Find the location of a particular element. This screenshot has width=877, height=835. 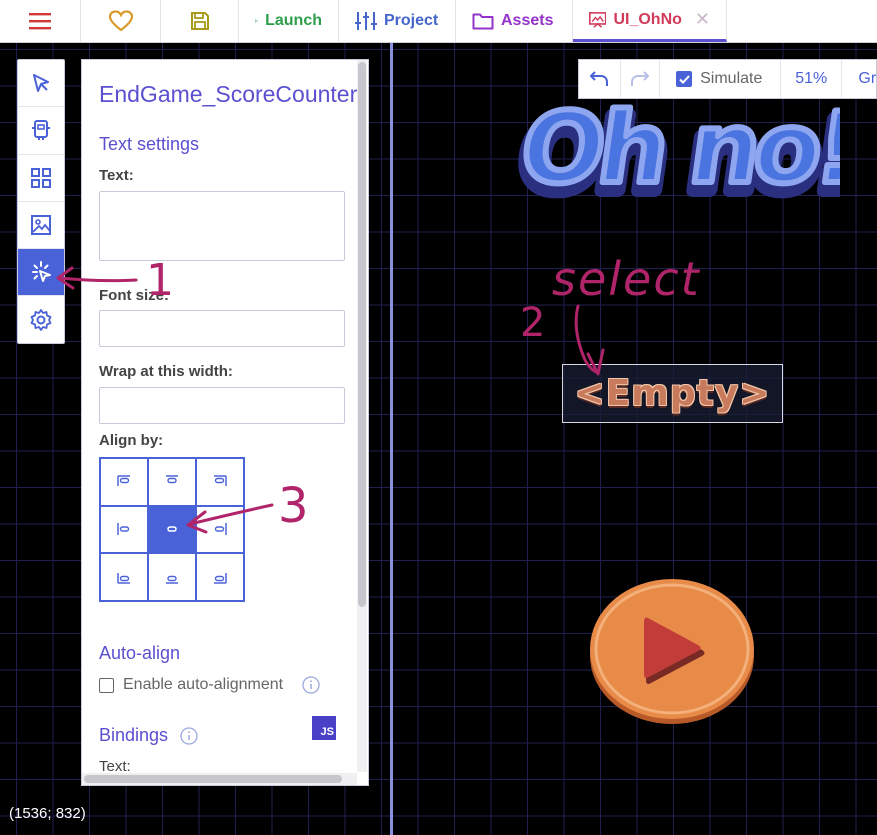

hamburger-menu-icon is located at coordinates (40, 21).